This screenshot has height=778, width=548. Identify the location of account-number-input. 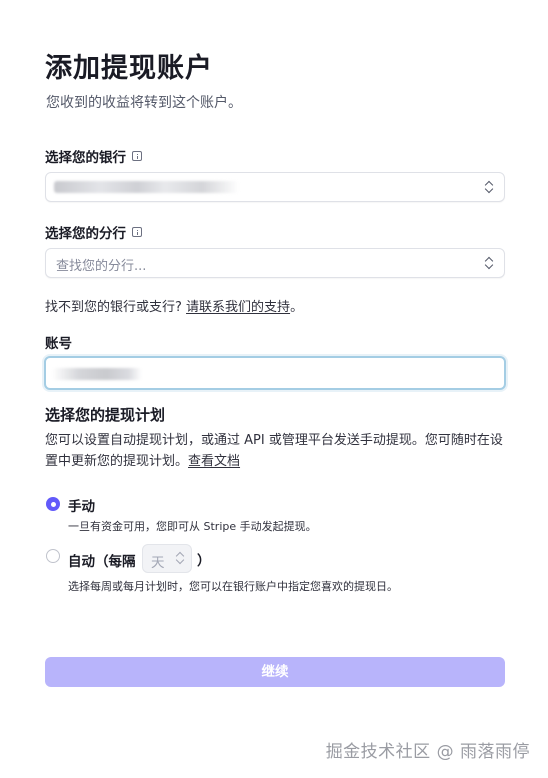
(275, 373).